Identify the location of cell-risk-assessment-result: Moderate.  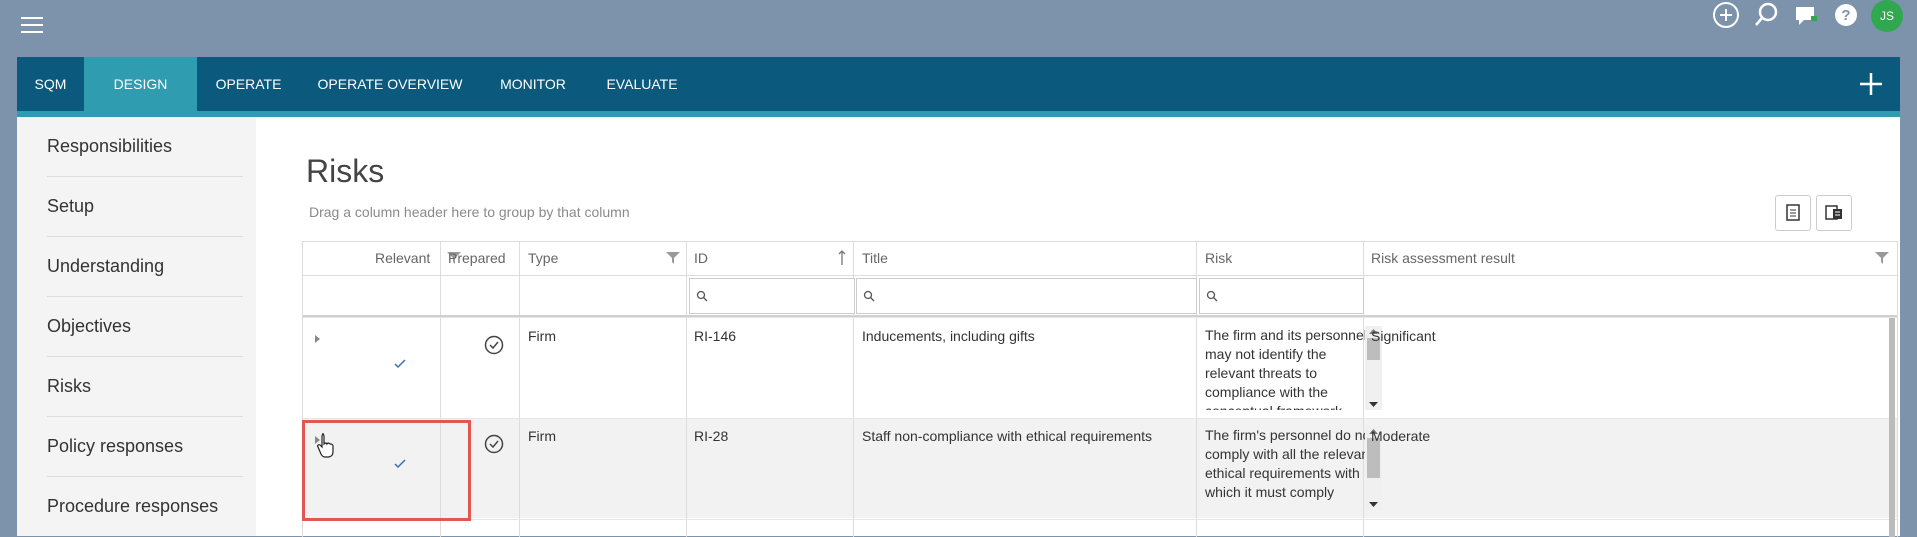
(1401, 436).